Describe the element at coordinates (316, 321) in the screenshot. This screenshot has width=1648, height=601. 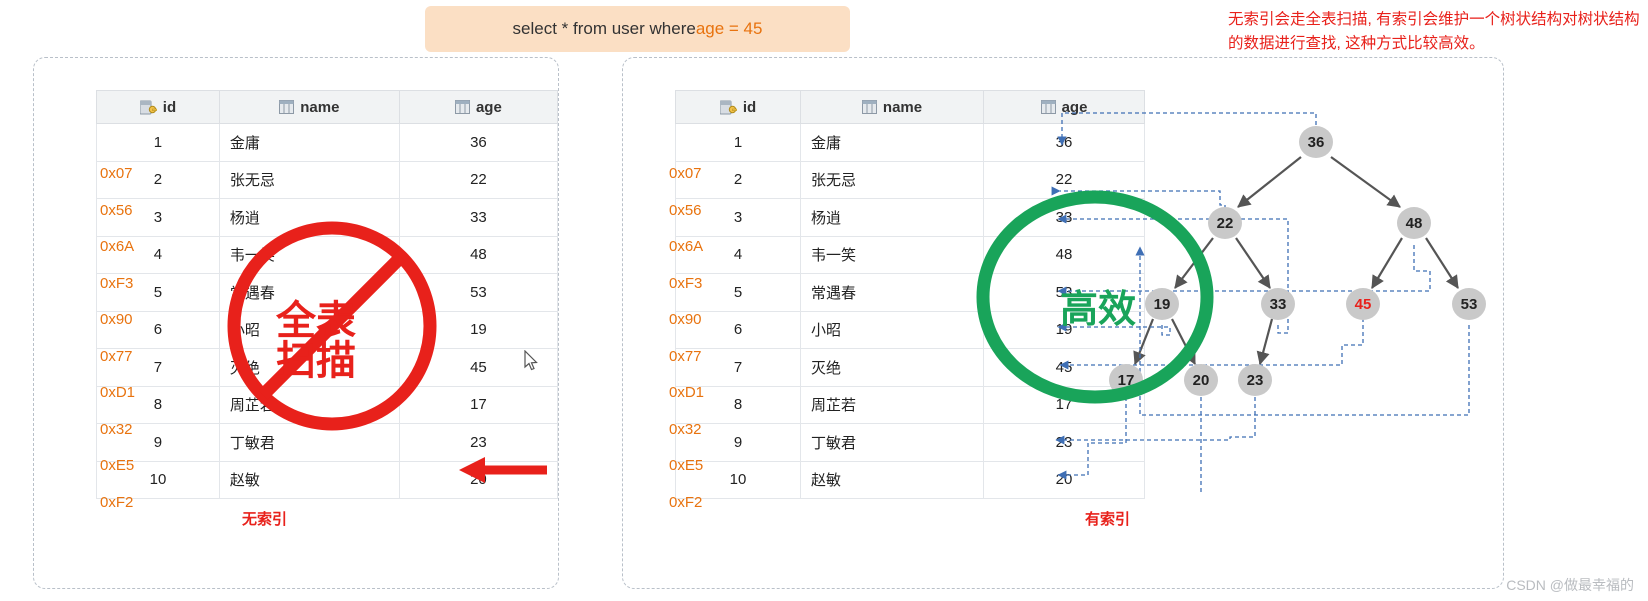
I see `stamp-line-1: 全表` at that location.